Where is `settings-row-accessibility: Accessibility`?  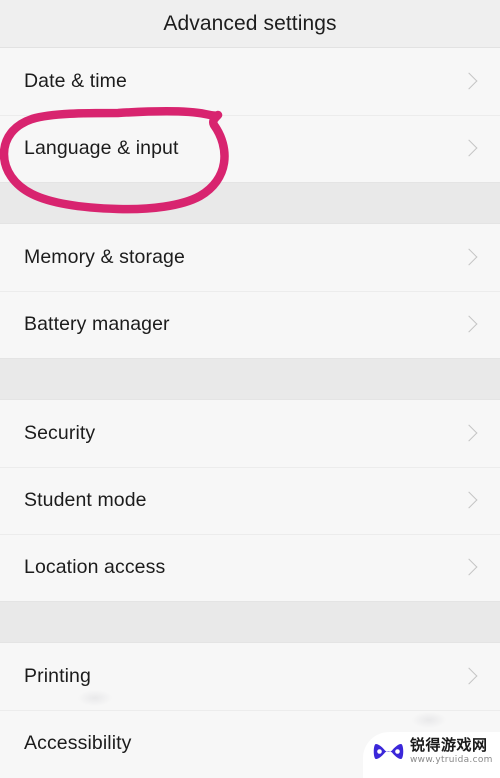 settings-row-accessibility: Accessibility is located at coordinates (250, 743).